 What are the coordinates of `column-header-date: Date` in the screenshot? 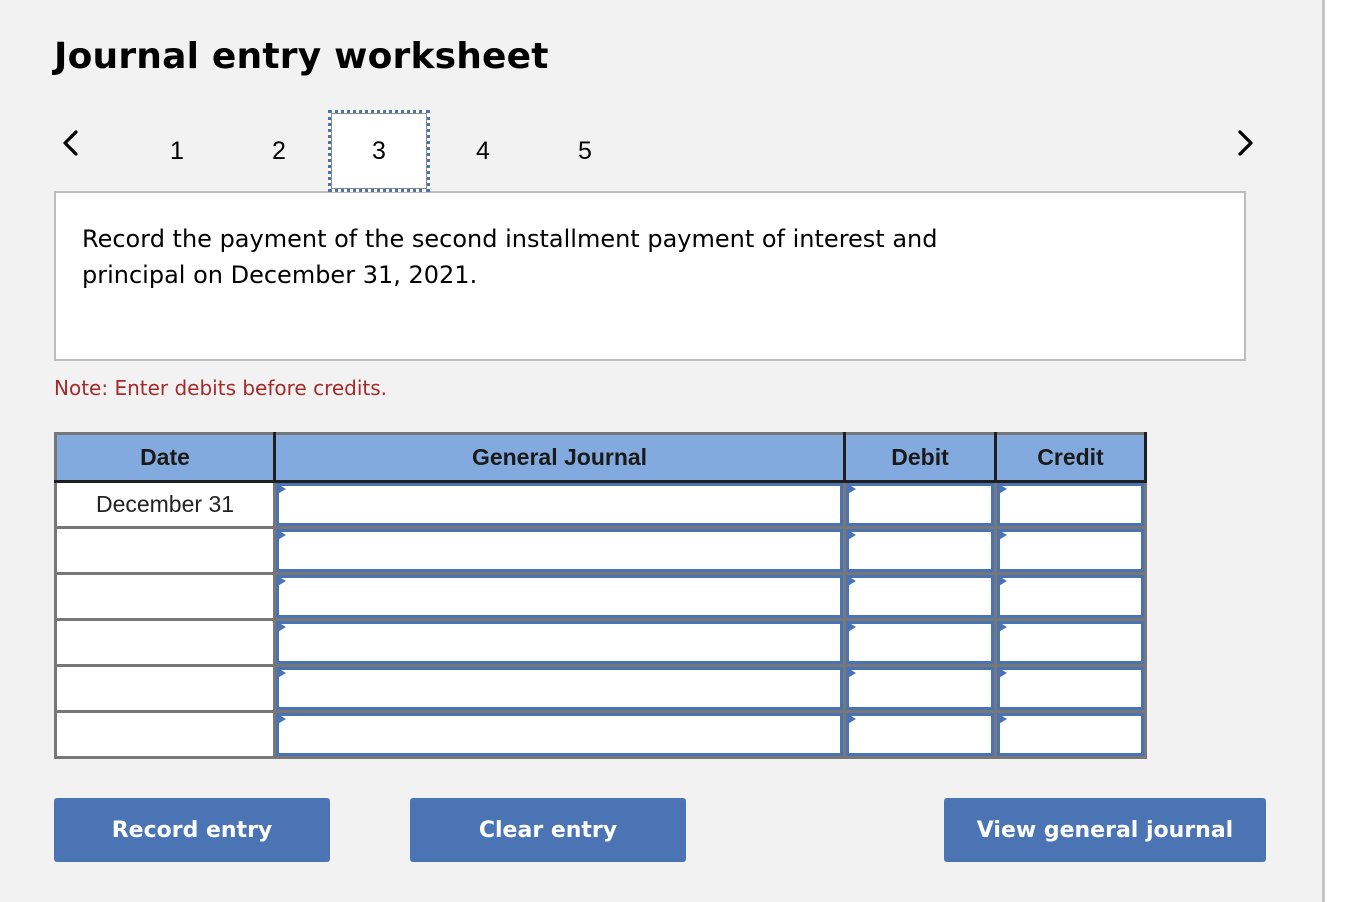 It's located at (165, 457).